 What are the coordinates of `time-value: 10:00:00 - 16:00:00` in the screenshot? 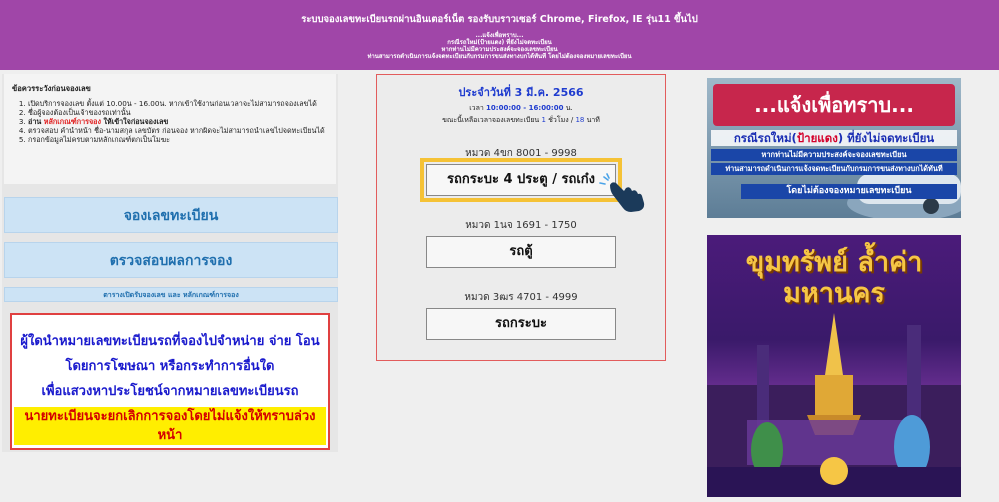 It's located at (525, 108).